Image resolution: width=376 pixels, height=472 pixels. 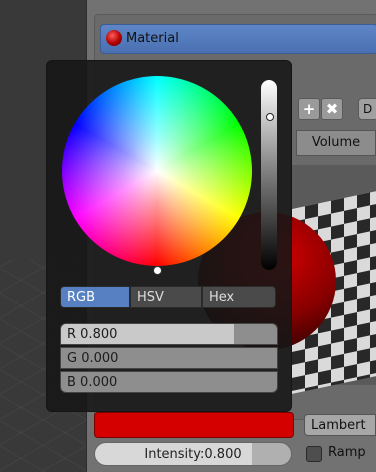 I want to click on slot-buttons: + ✖, so click(x=321, y=110).